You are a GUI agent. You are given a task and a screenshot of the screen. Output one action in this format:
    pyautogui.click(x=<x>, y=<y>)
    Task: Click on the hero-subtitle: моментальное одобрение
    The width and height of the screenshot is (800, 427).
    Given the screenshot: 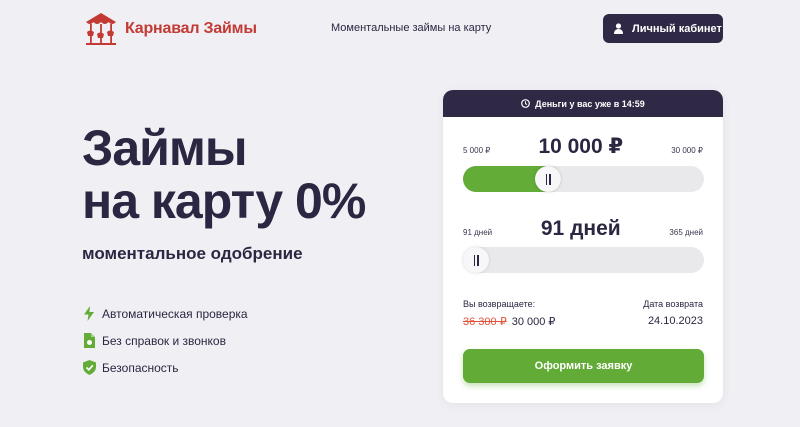 What is the action you would take?
    pyautogui.click(x=192, y=253)
    